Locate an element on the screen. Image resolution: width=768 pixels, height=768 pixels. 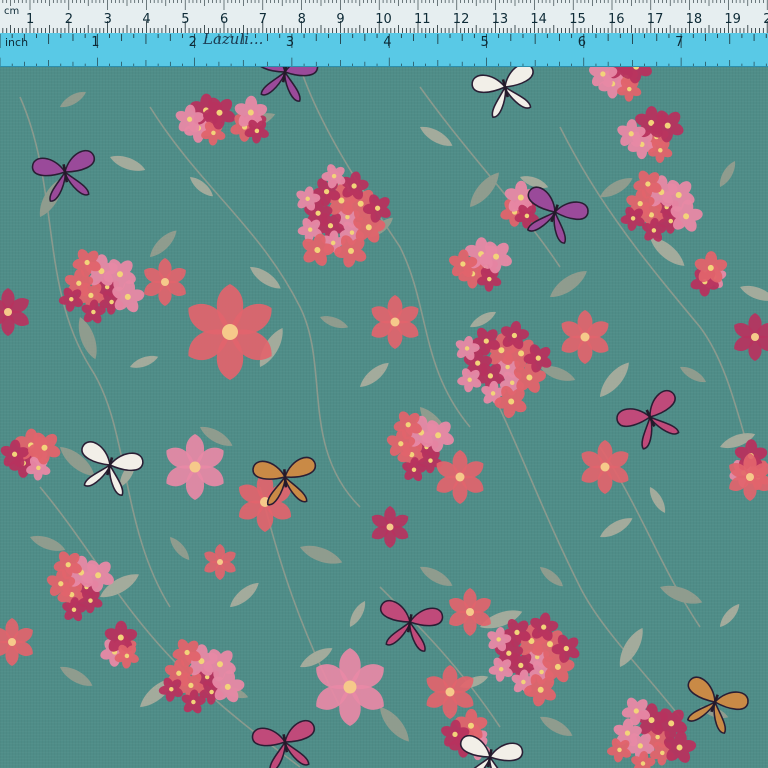
inch-number: 6 is located at coordinates (582, 42).